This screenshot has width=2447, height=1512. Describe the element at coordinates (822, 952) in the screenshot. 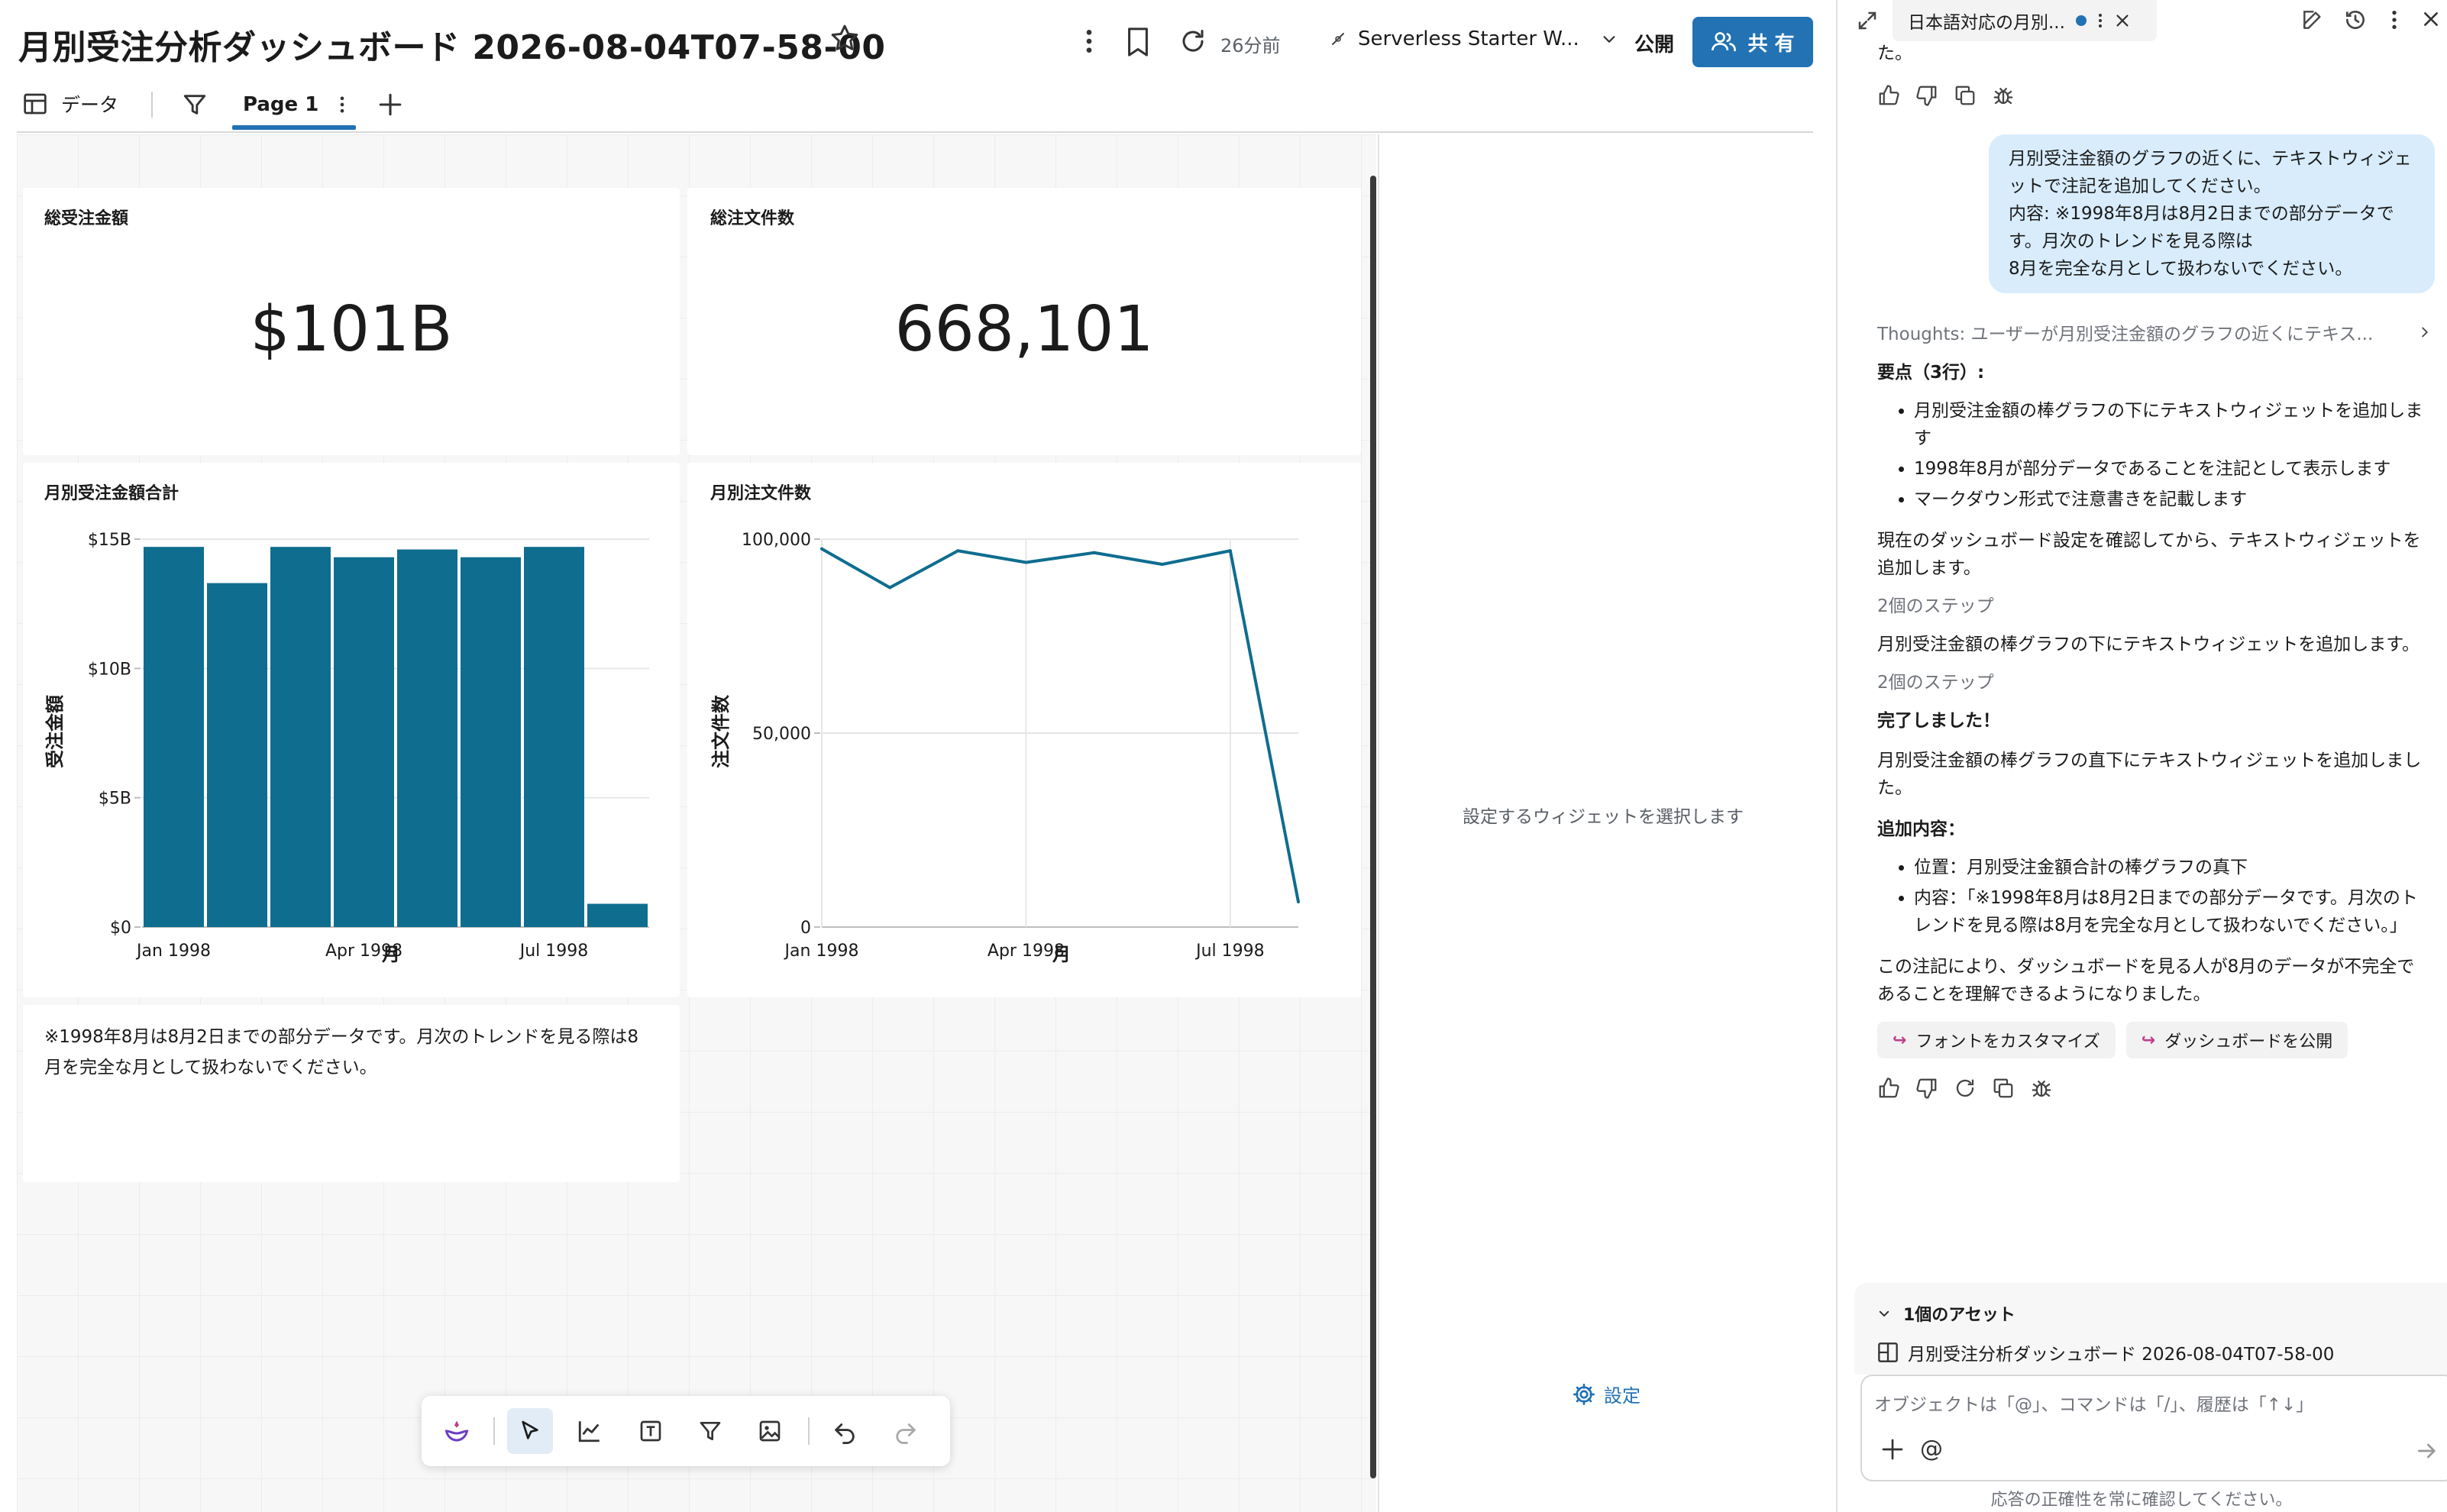

I see `x-tick-label: Jan 1998` at that location.